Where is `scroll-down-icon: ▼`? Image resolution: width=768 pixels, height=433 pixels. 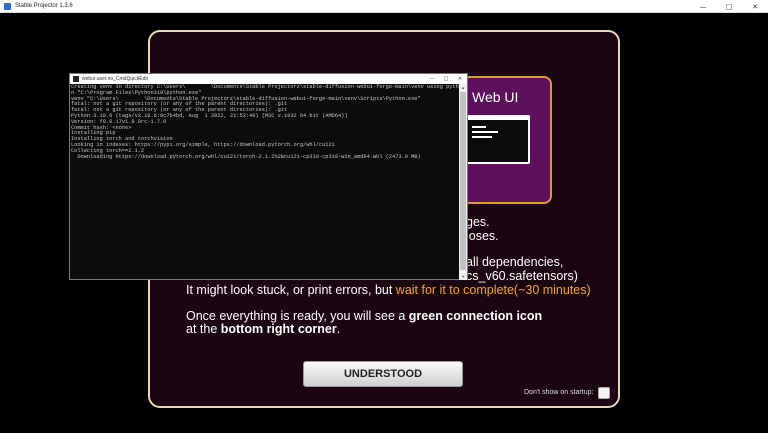
scroll-down-icon: ▼ is located at coordinates (463, 276).